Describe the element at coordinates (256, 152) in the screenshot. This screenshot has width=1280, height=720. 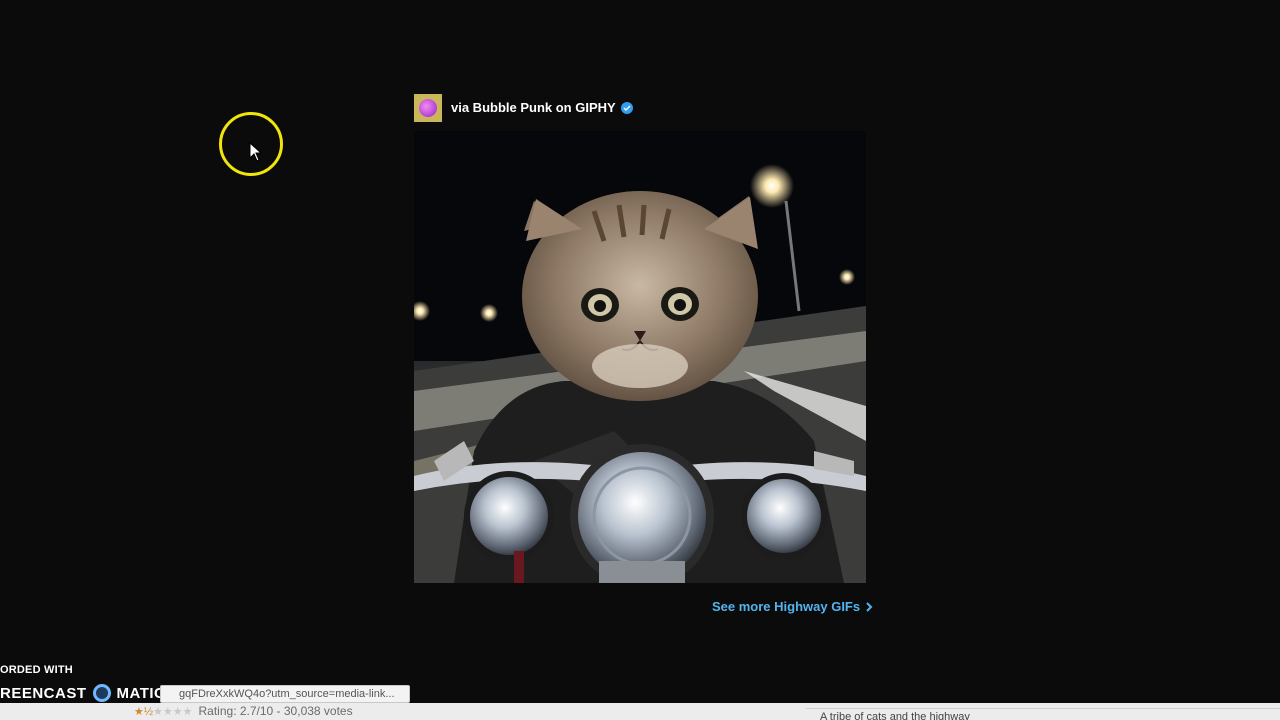
I see `mouse-pointer-icon` at that location.